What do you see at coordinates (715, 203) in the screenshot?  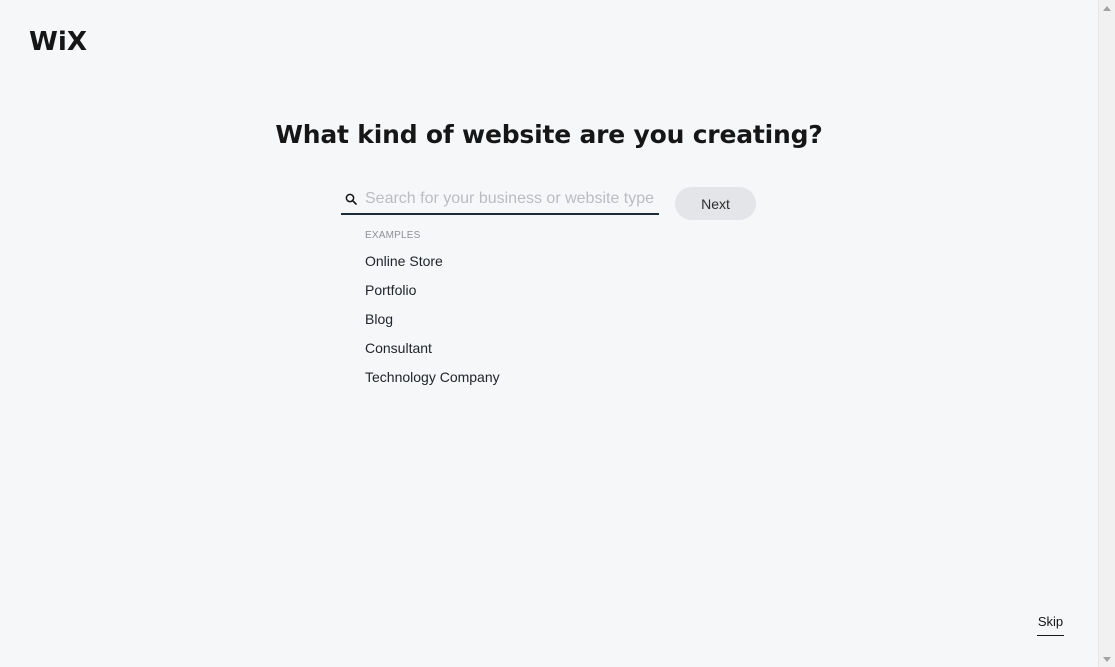 I see `next-button: Next` at bounding box center [715, 203].